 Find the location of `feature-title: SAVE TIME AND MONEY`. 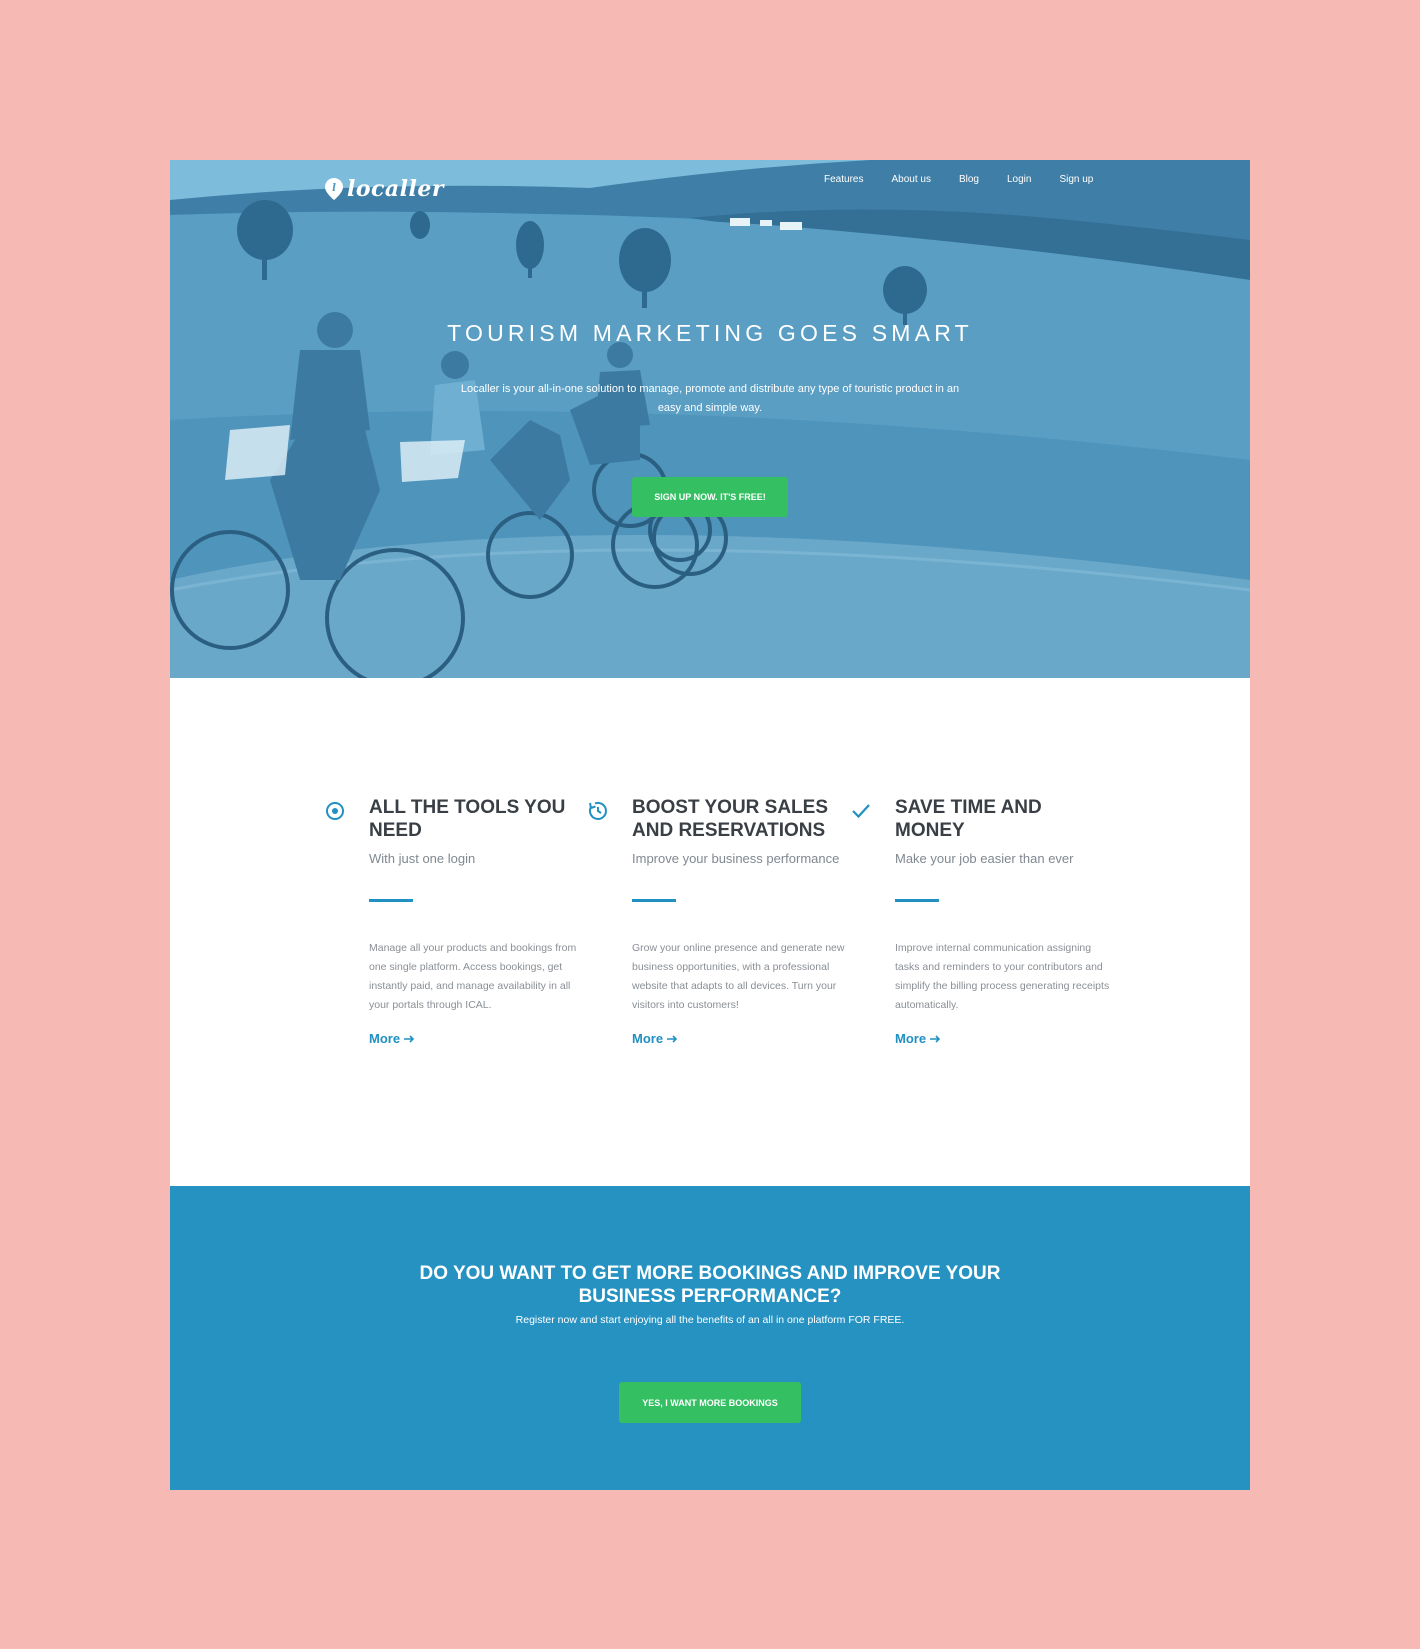

feature-title: SAVE TIME AND MONEY is located at coordinates (968, 819).